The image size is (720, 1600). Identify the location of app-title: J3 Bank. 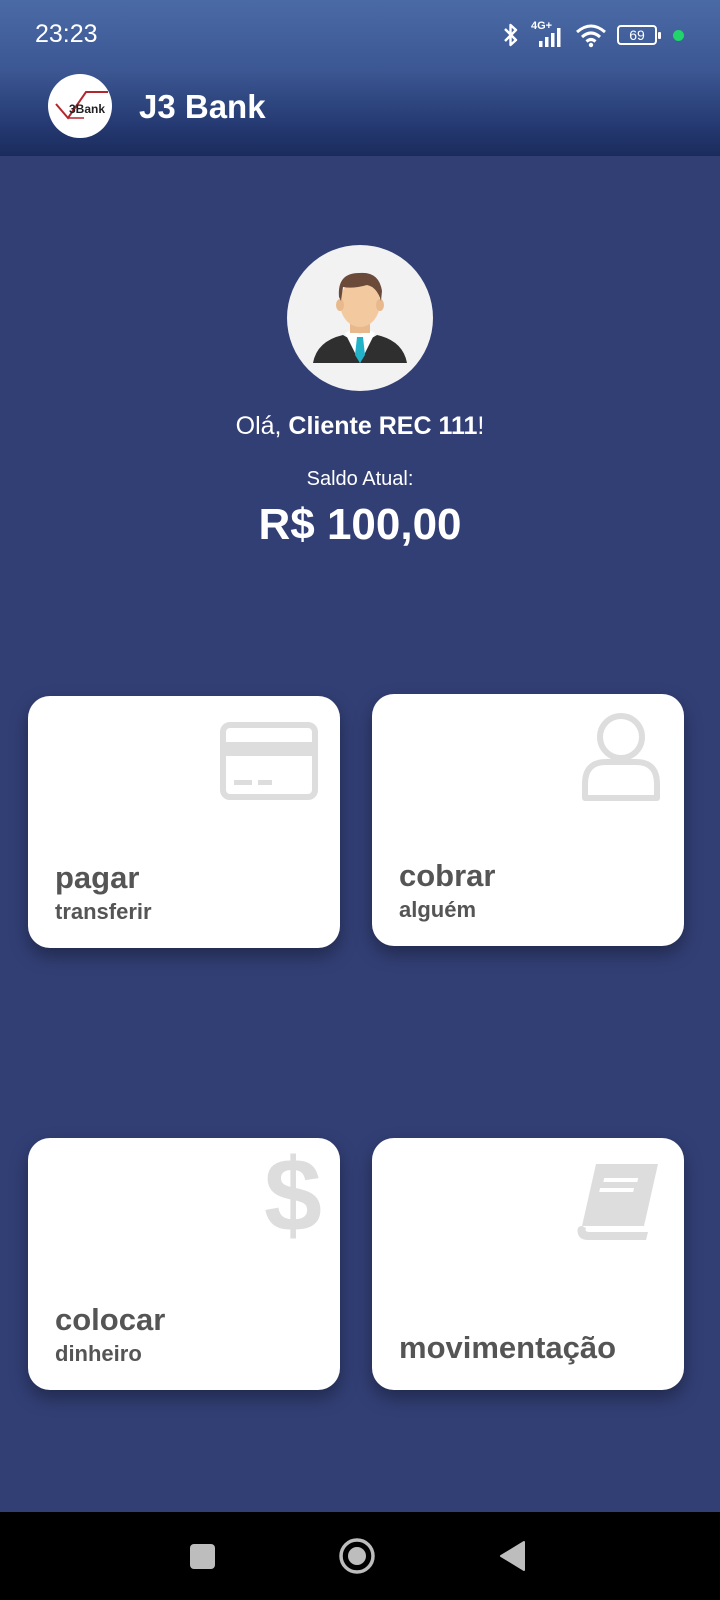
(202, 106).